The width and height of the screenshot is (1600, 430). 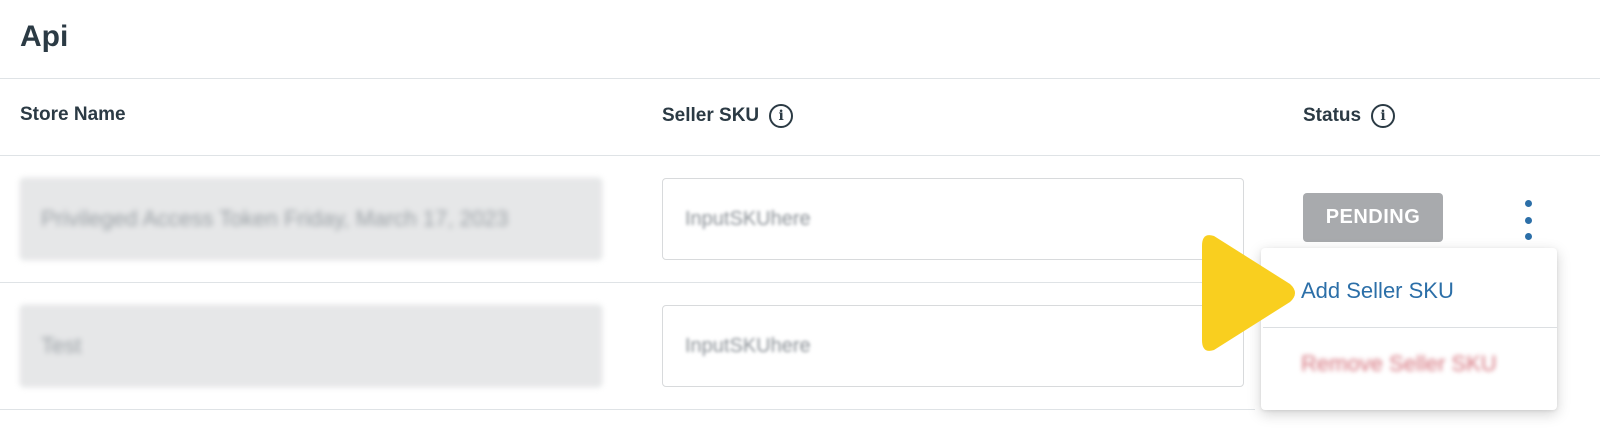 What do you see at coordinates (1373, 217) in the screenshot?
I see `status-badge: PENDING` at bounding box center [1373, 217].